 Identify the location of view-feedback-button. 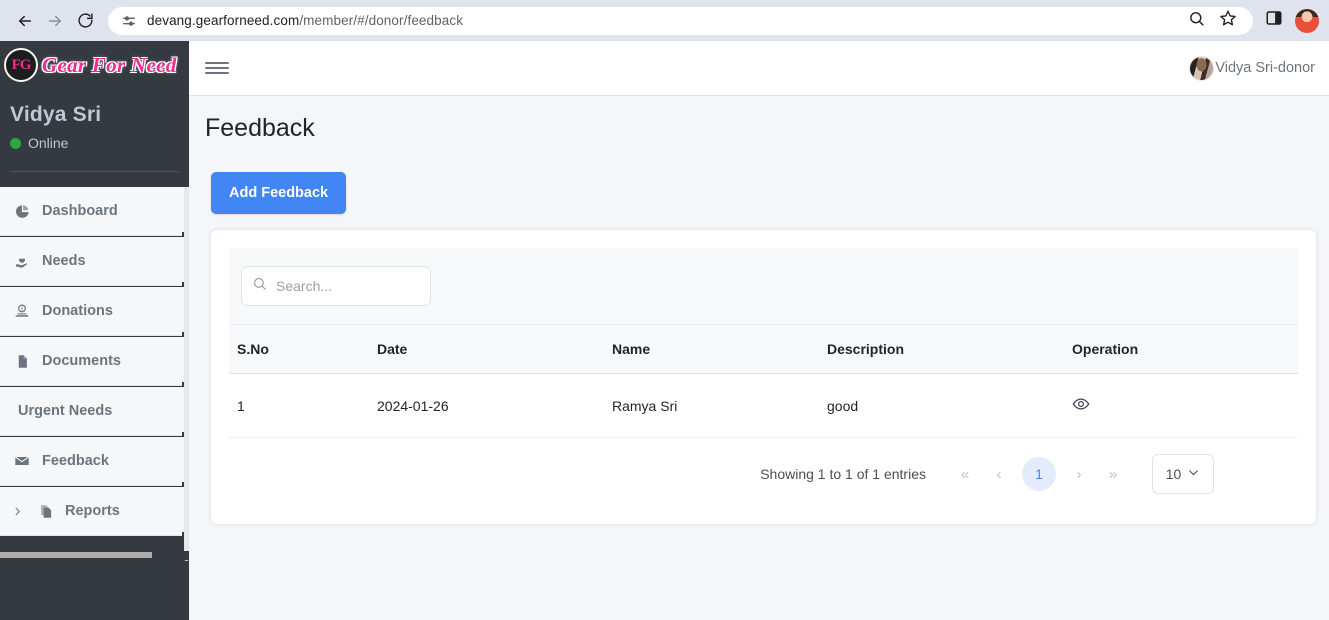
(1081, 405).